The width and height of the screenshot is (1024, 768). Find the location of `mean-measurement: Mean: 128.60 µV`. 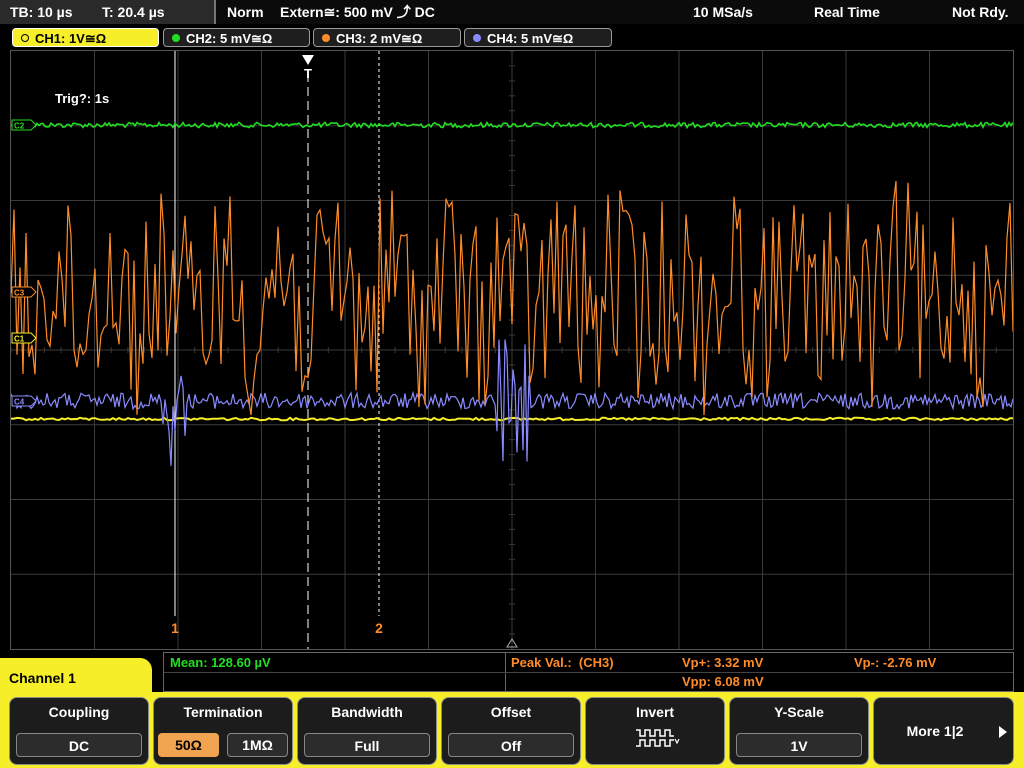

mean-measurement: Mean: 128.60 µV is located at coordinates (220, 662).